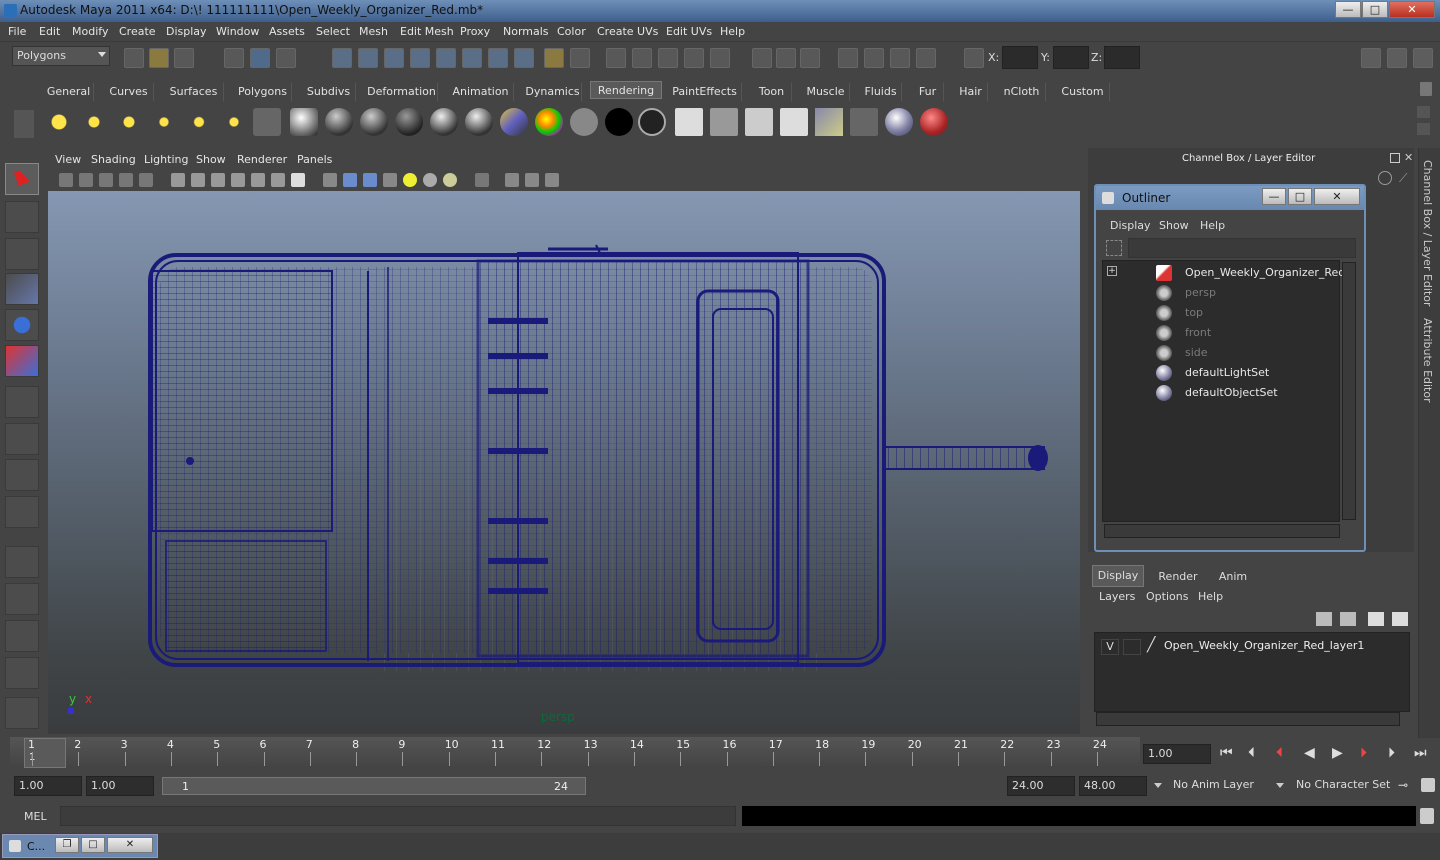 This screenshot has height=860, width=1440. Describe the element at coordinates (1348, 9) in the screenshot. I see `minimize-button: —` at that location.